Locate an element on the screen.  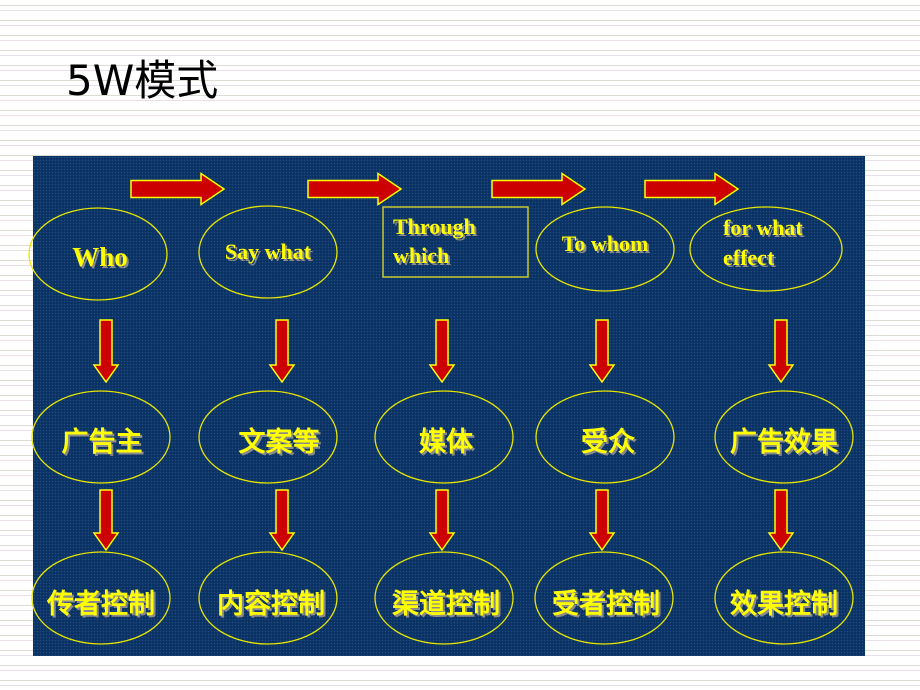
node-through-which-line1: Through is located at coordinates (434, 226).